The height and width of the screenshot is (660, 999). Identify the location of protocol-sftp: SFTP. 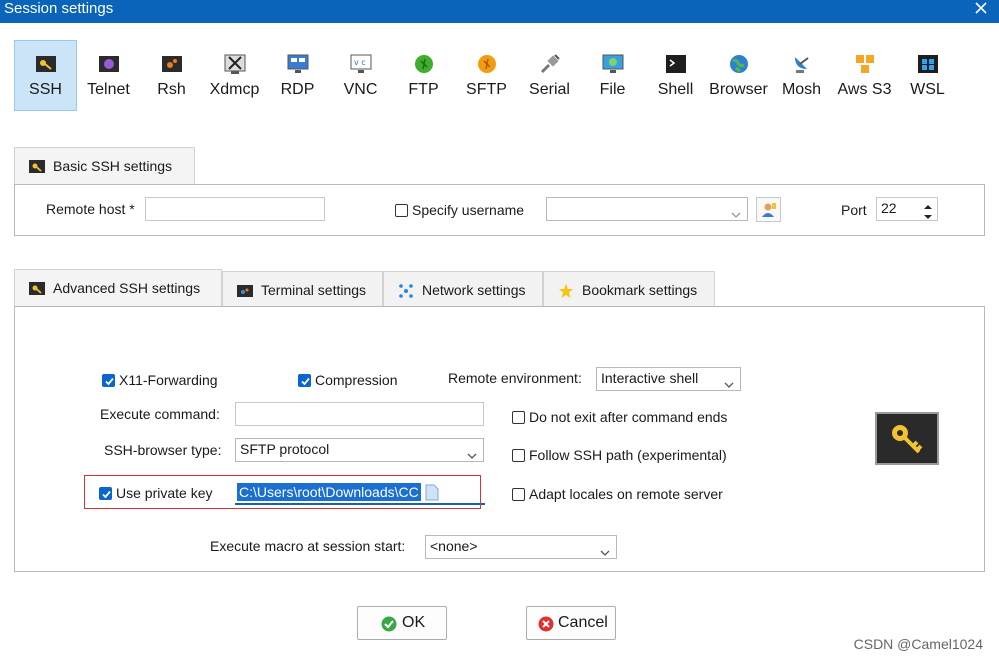
(486, 75).